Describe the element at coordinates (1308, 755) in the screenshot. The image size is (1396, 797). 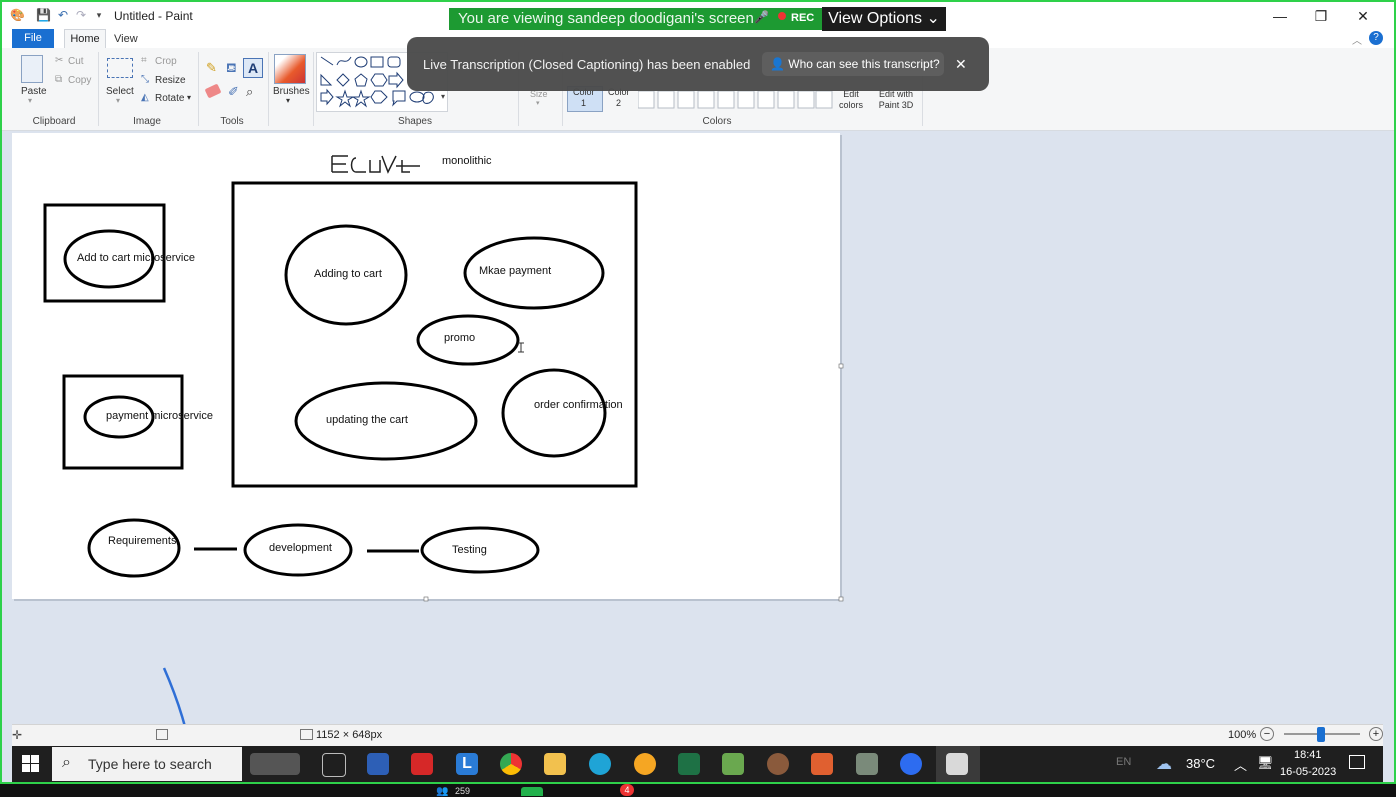
I see `clock-time: 18:41` at that location.